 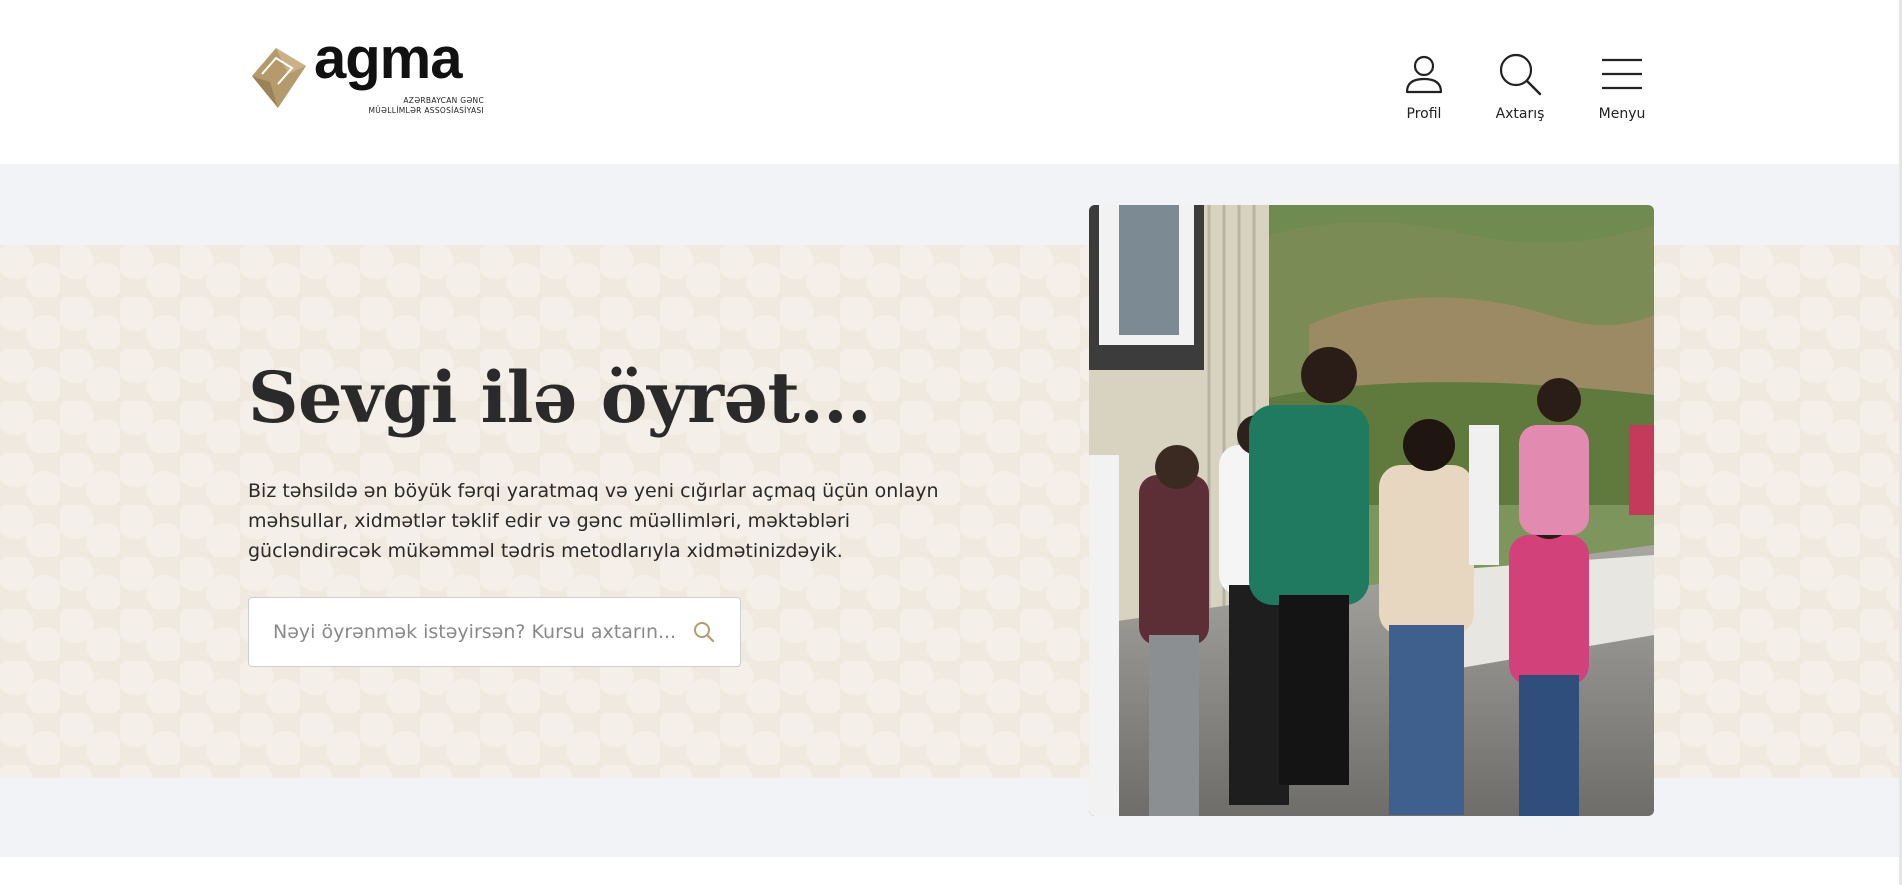 What do you see at coordinates (279, 78) in the screenshot?
I see `logo-mark-icon` at bounding box center [279, 78].